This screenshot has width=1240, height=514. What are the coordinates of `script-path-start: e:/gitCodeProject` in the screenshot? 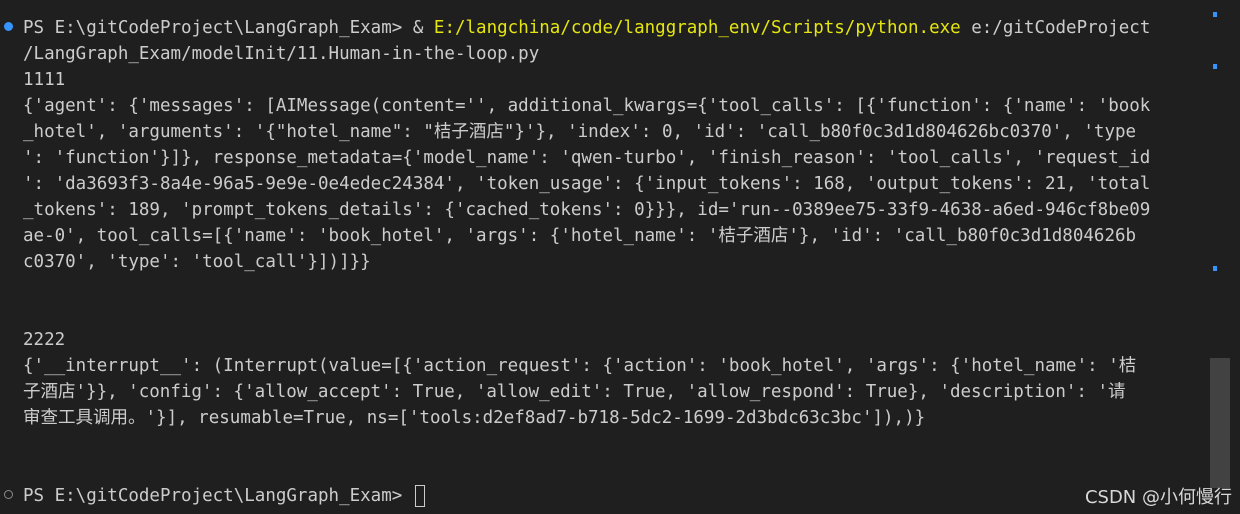 It's located at (1055, 28).